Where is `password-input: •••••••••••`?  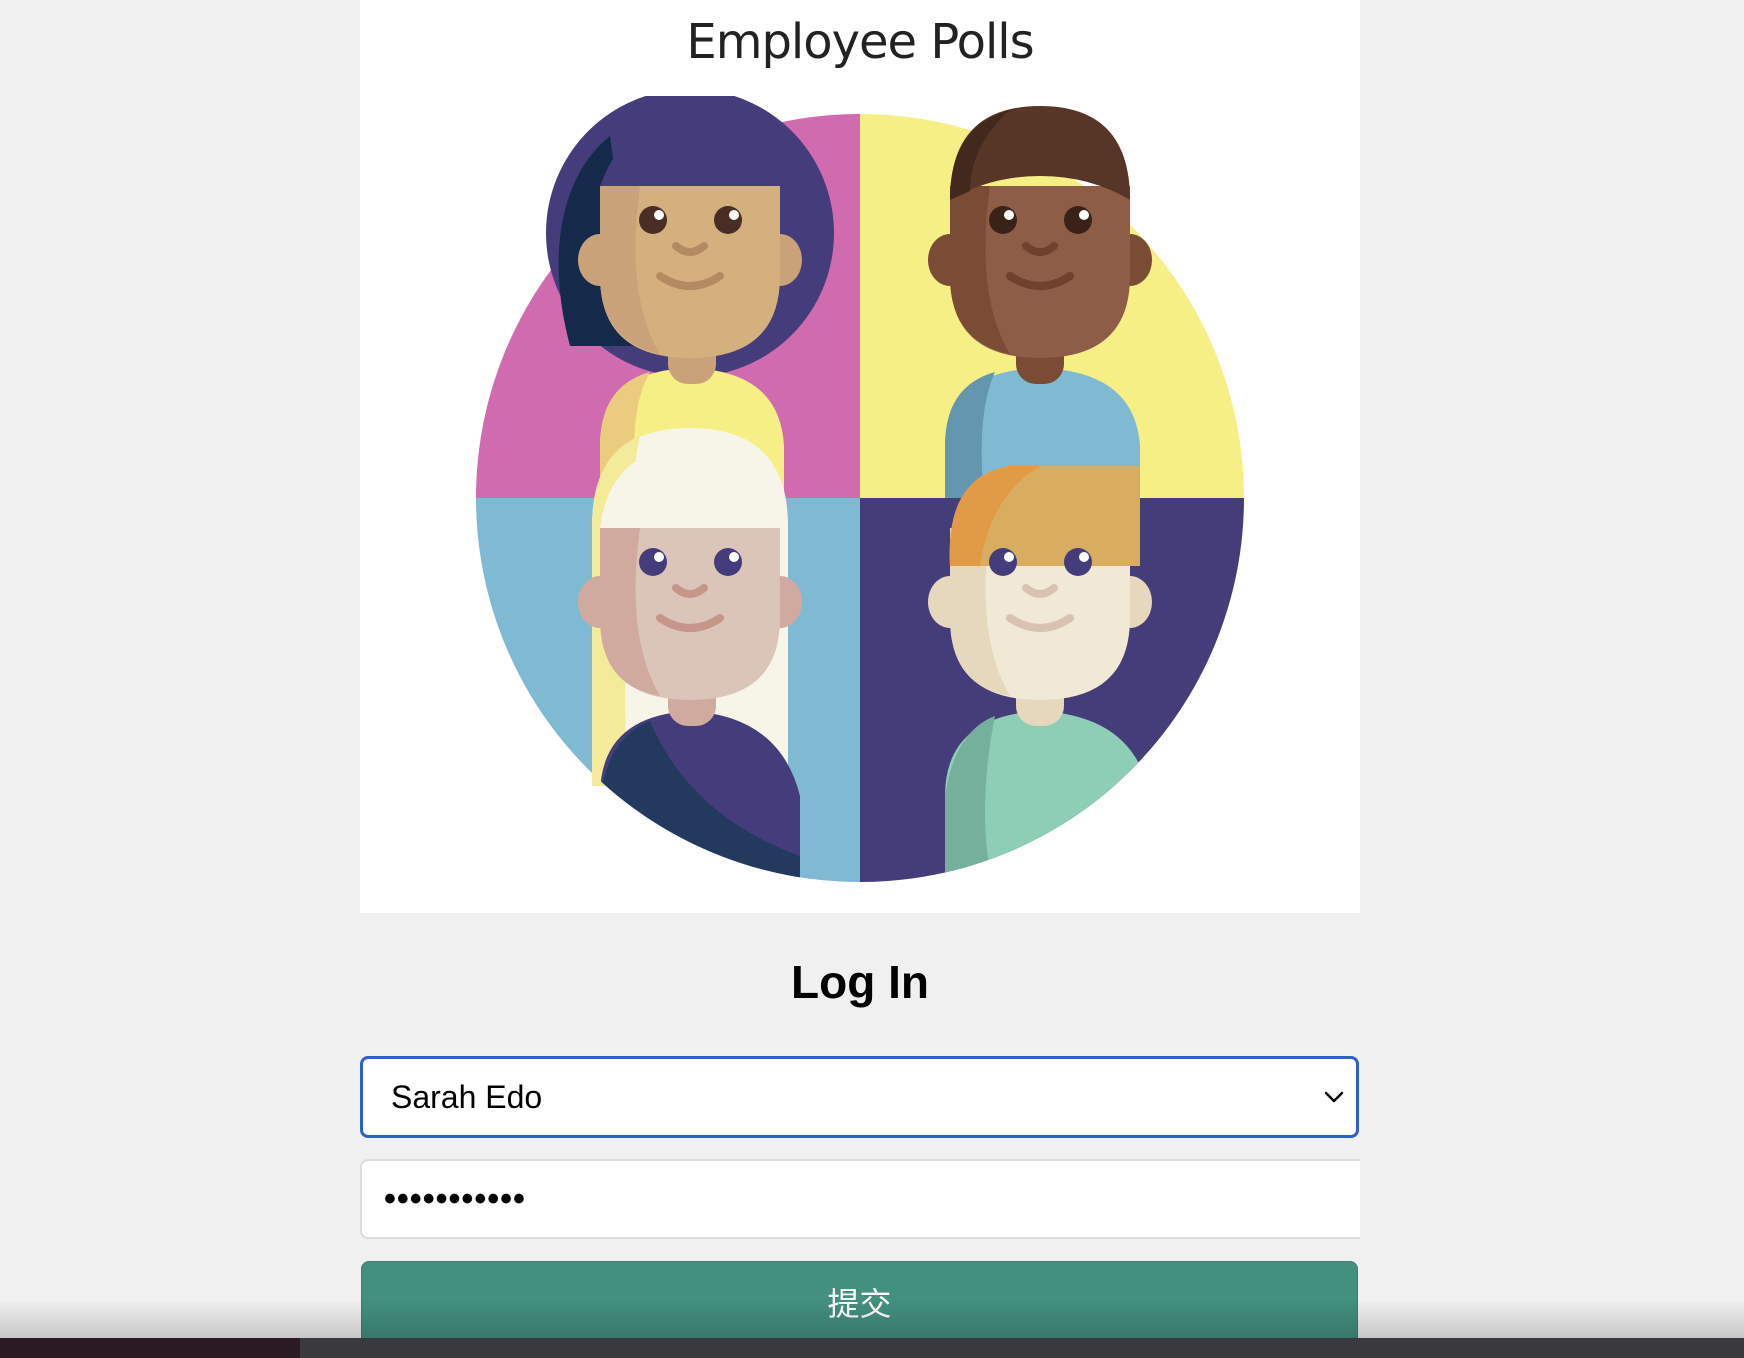 password-input: ••••••••••• is located at coordinates (860, 1199).